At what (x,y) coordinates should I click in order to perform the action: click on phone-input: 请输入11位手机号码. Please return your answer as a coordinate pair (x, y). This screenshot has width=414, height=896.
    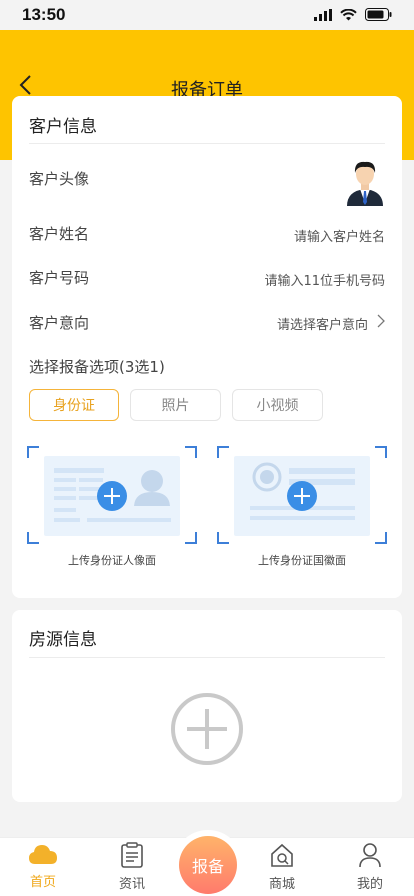
    Looking at the image, I should click on (324, 279).